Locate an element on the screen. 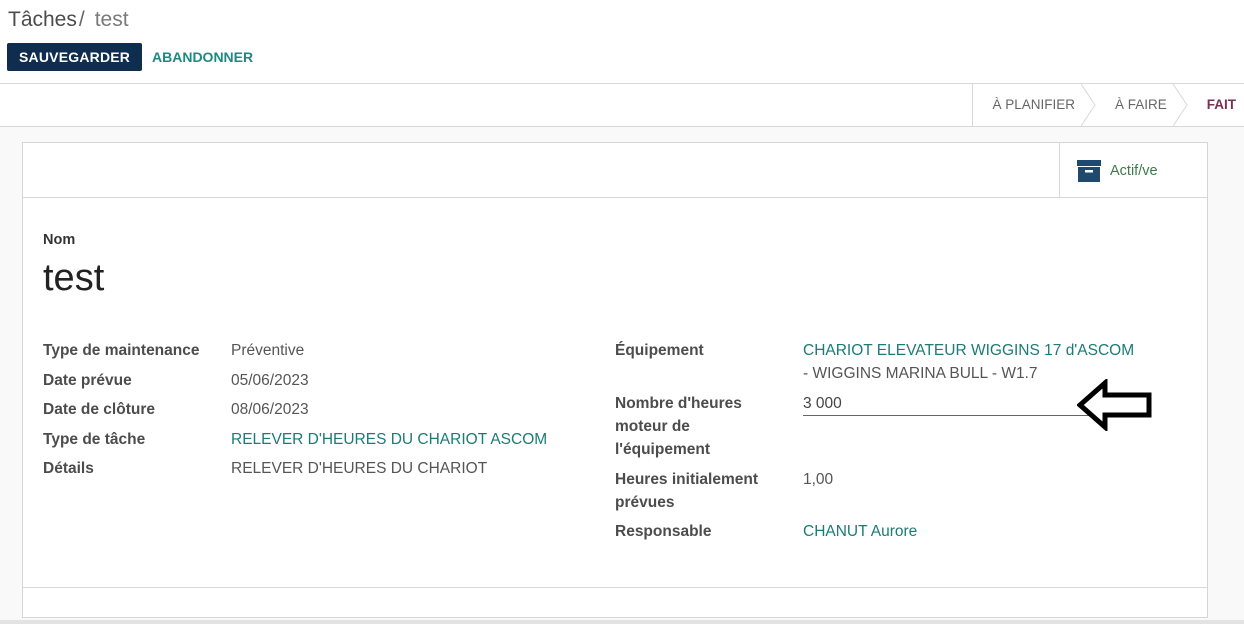  control-panel: Tâches/ test SAUVEGARDER ABANDONNER is located at coordinates (622, 42).